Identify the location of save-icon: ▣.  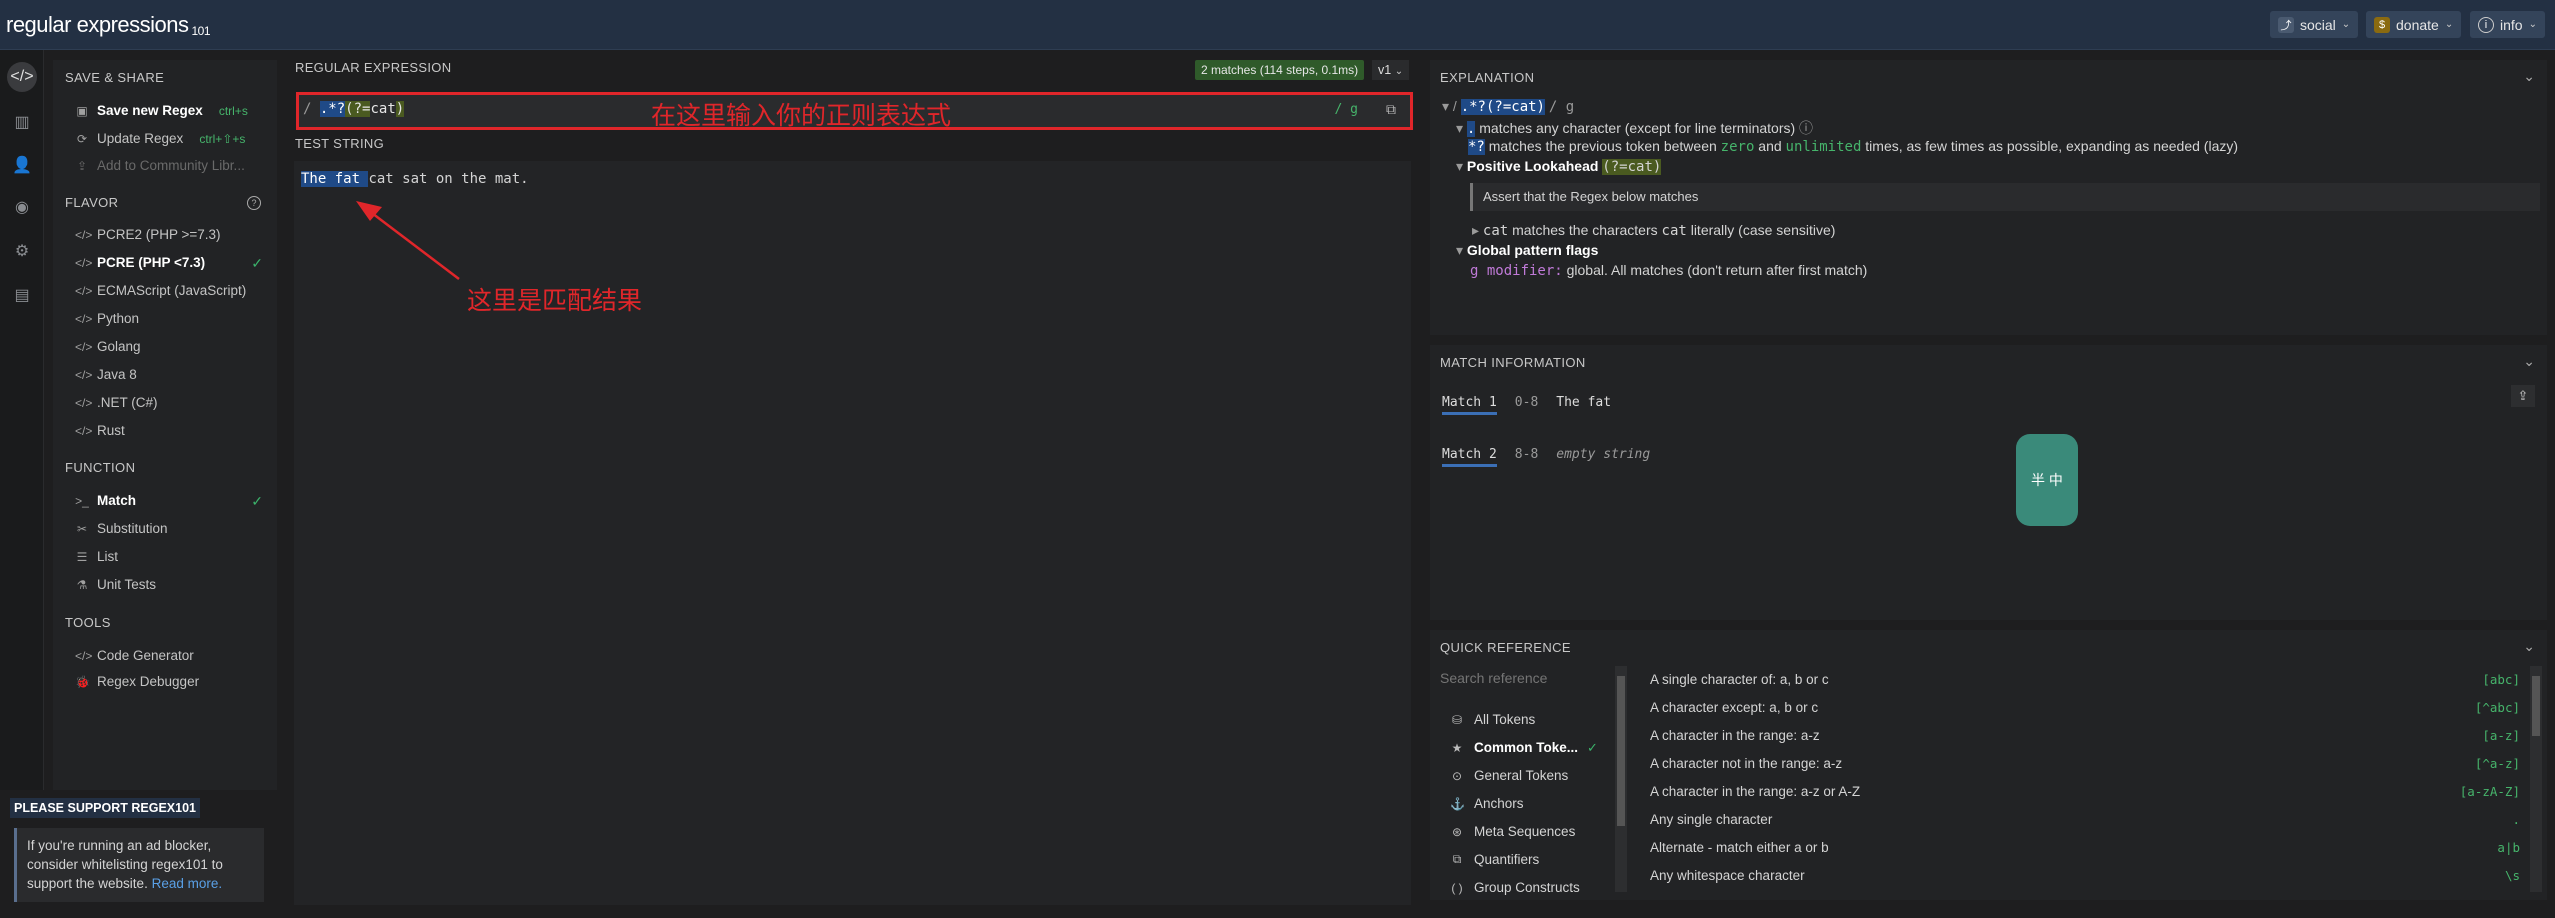
(82, 110).